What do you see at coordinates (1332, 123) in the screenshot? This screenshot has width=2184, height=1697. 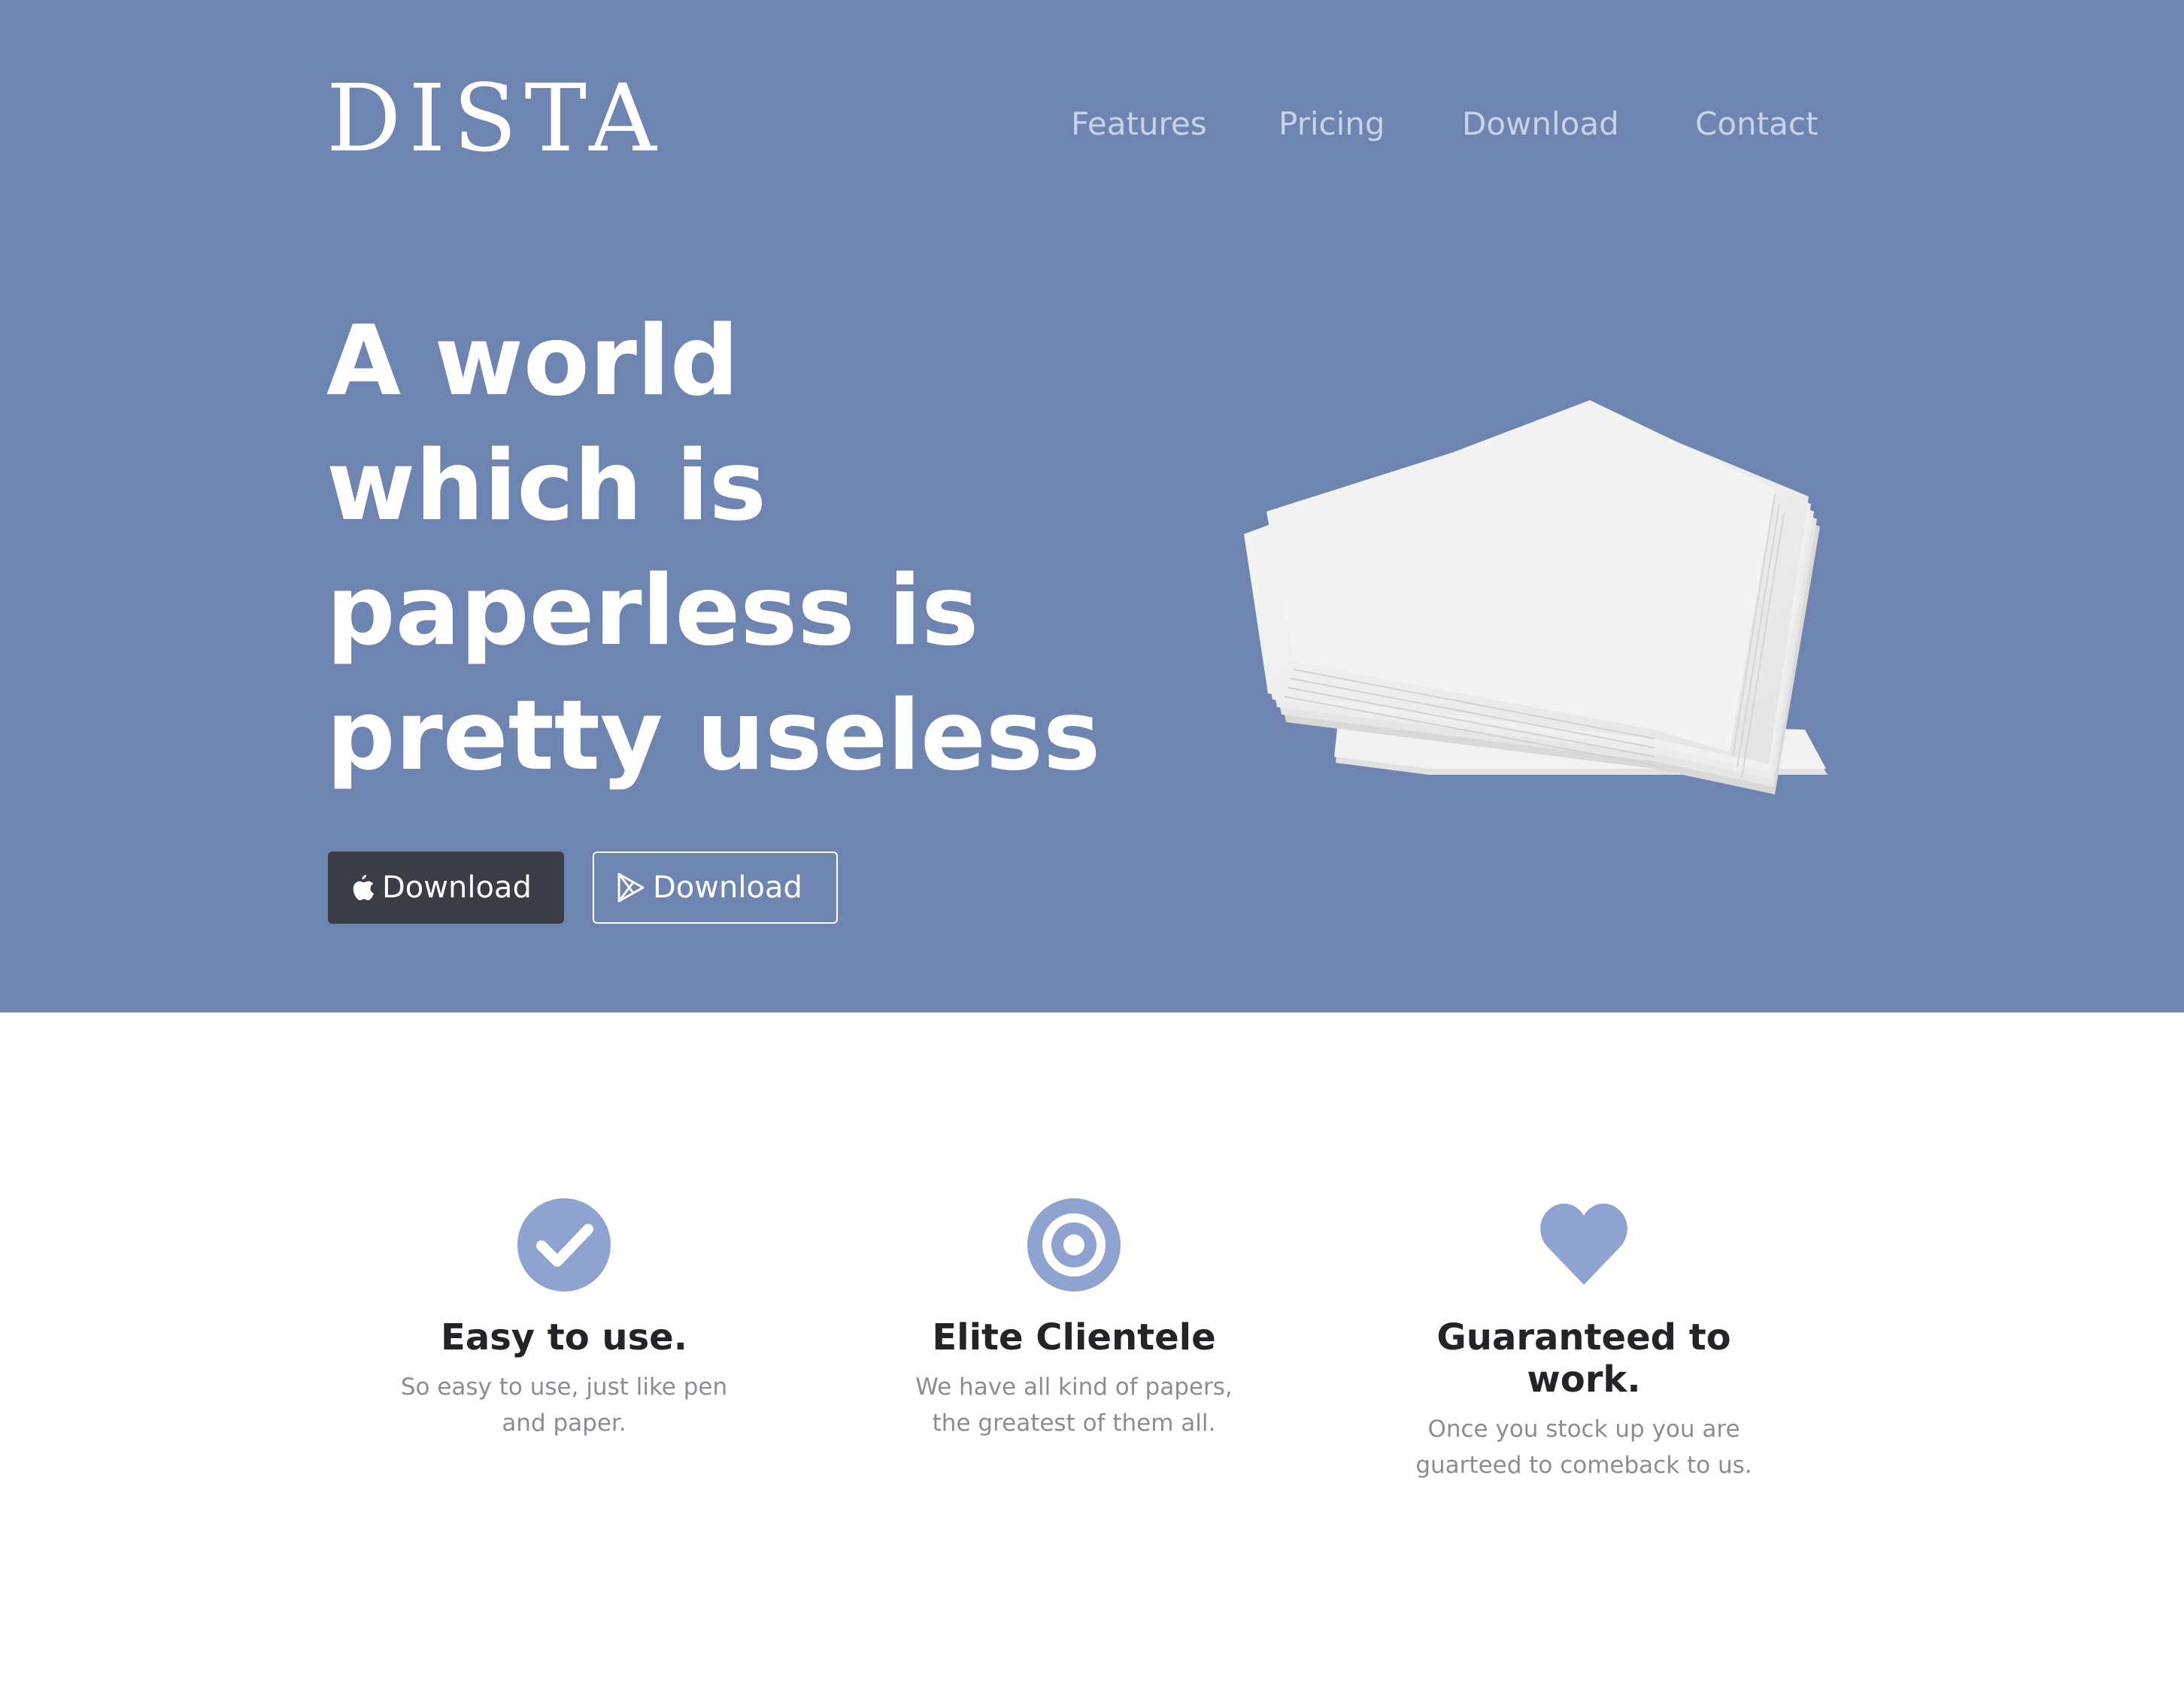 I see `nav-link-pricing: Pricing` at bounding box center [1332, 123].